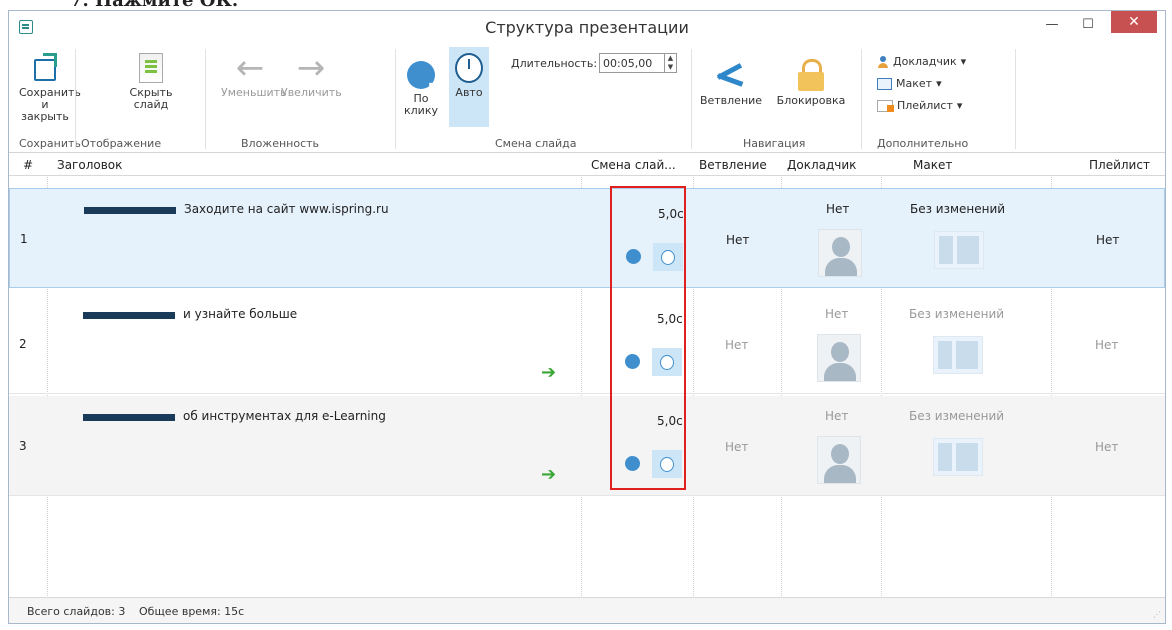  I want to click on group-label-transition: Смена слайда, so click(536, 143).